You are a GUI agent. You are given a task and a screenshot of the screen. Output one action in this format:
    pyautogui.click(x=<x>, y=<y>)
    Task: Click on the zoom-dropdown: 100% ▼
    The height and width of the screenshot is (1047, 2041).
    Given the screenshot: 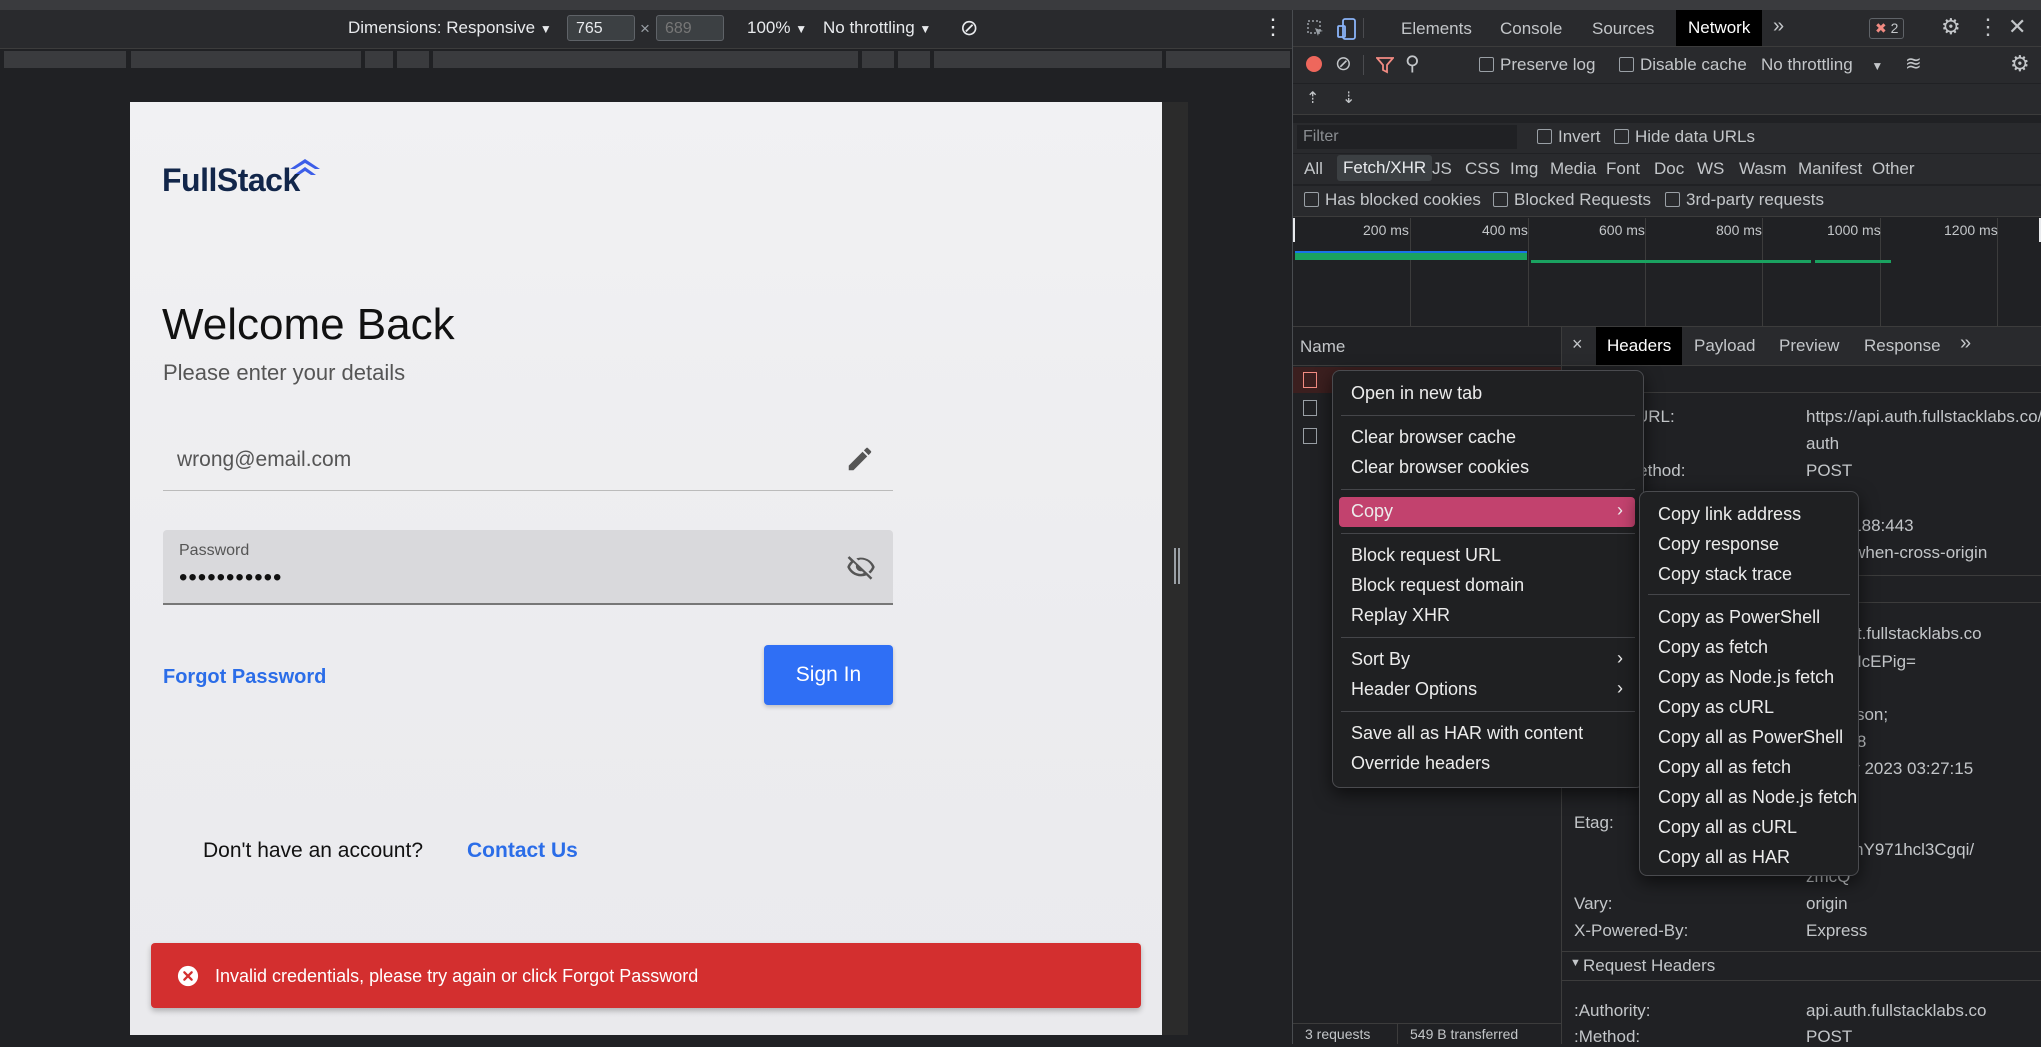 What is the action you would take?
    pyautogui.click(x=777, y=28)
    